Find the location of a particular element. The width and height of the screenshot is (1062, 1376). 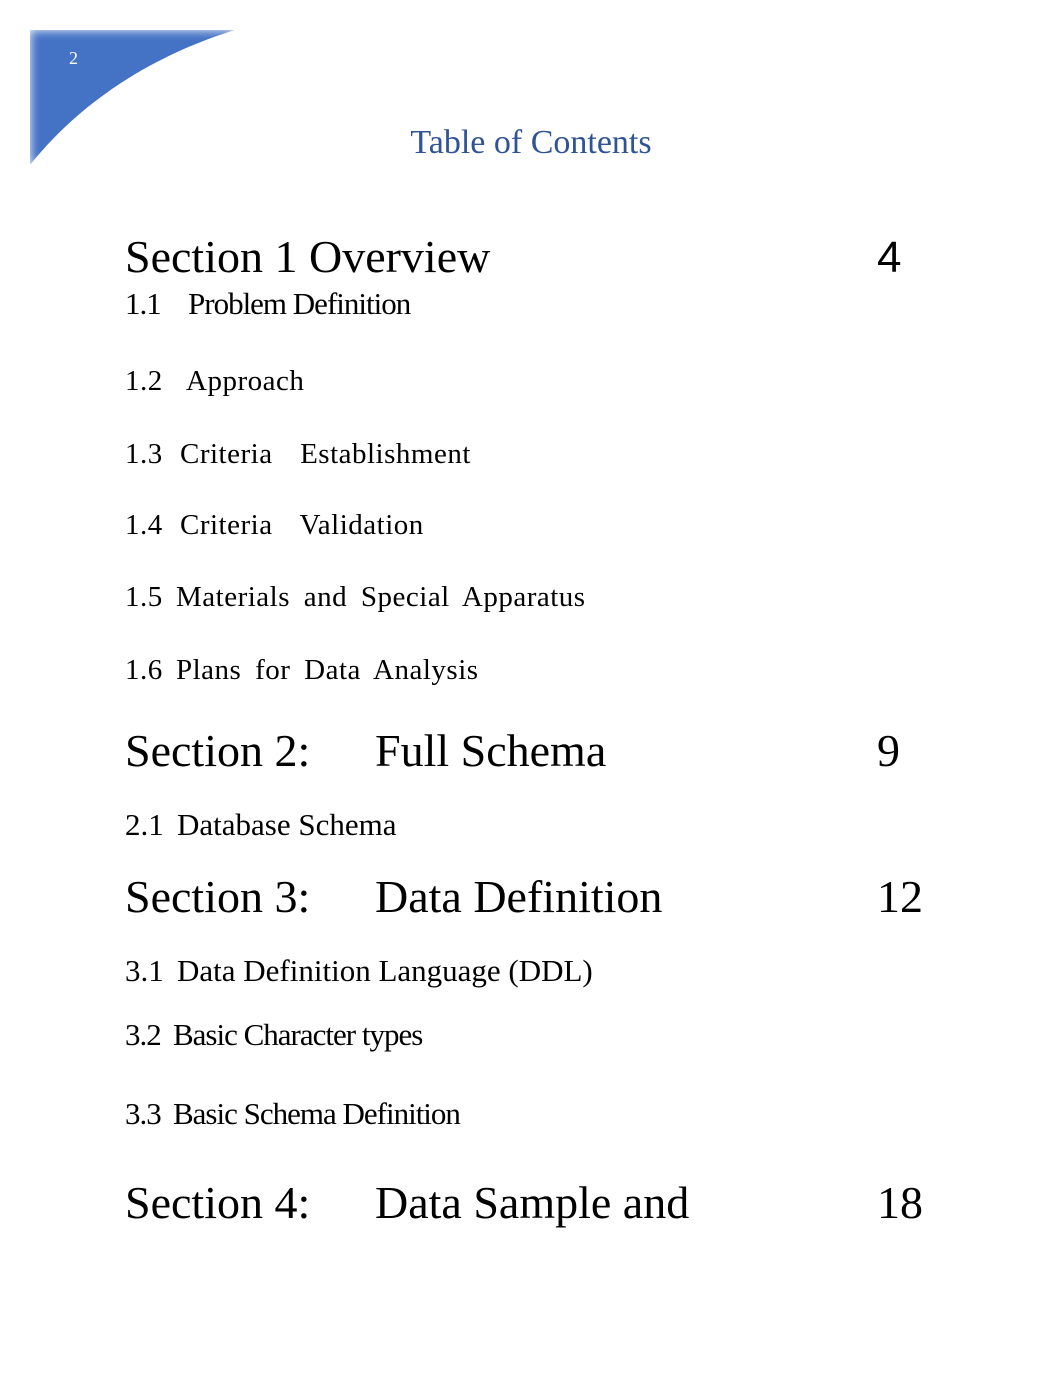

subsection-number: 3.1 is located at coordinates (144, 970).